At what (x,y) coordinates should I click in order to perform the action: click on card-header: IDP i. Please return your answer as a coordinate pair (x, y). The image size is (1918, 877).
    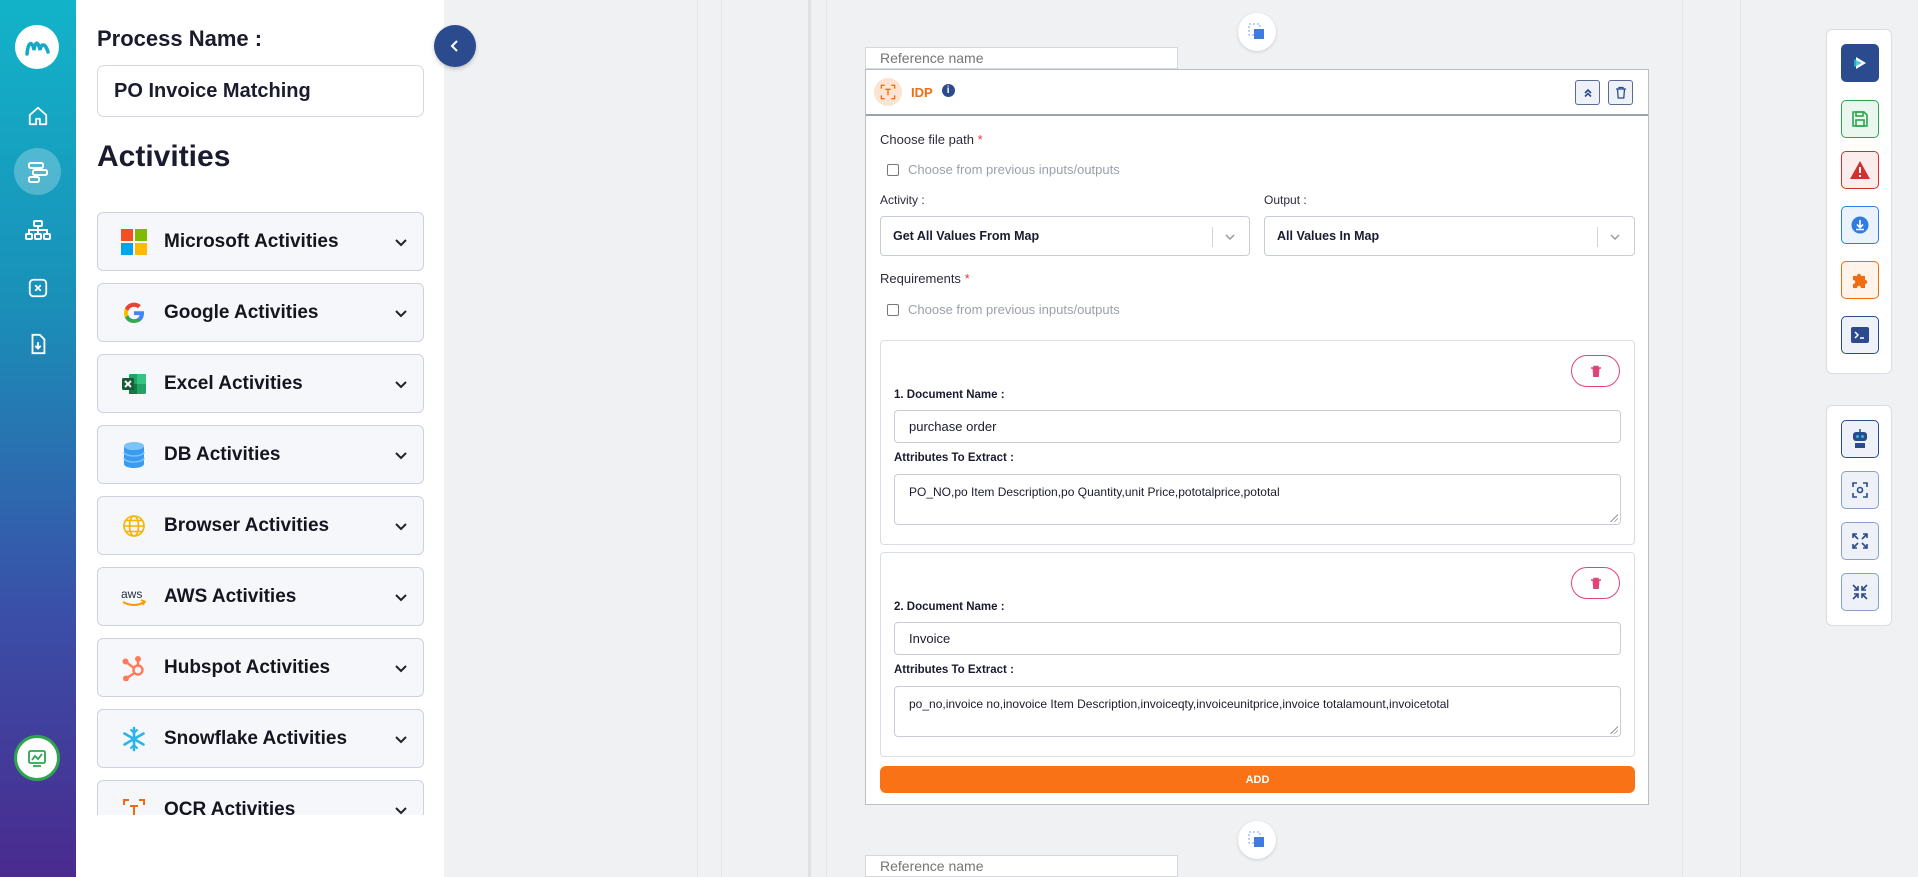
    Looking at the image, I should click on (1257, 93).